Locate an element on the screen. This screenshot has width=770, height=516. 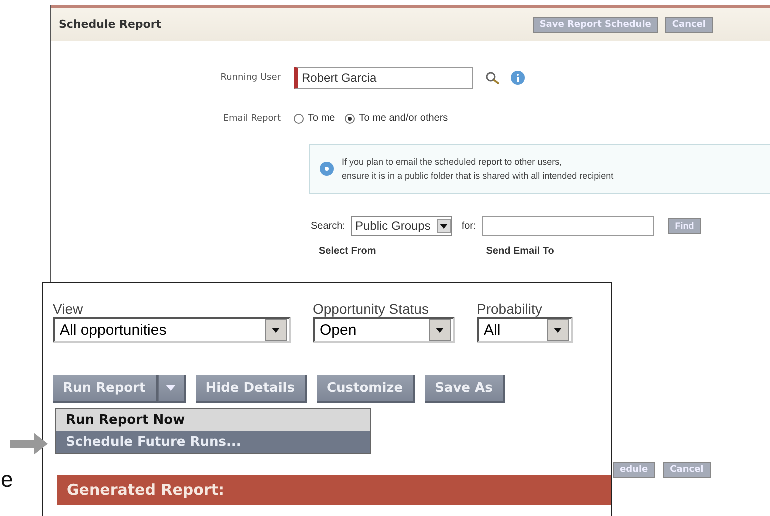
radio-option: To me and/or others is located at coordinates (396, 118).